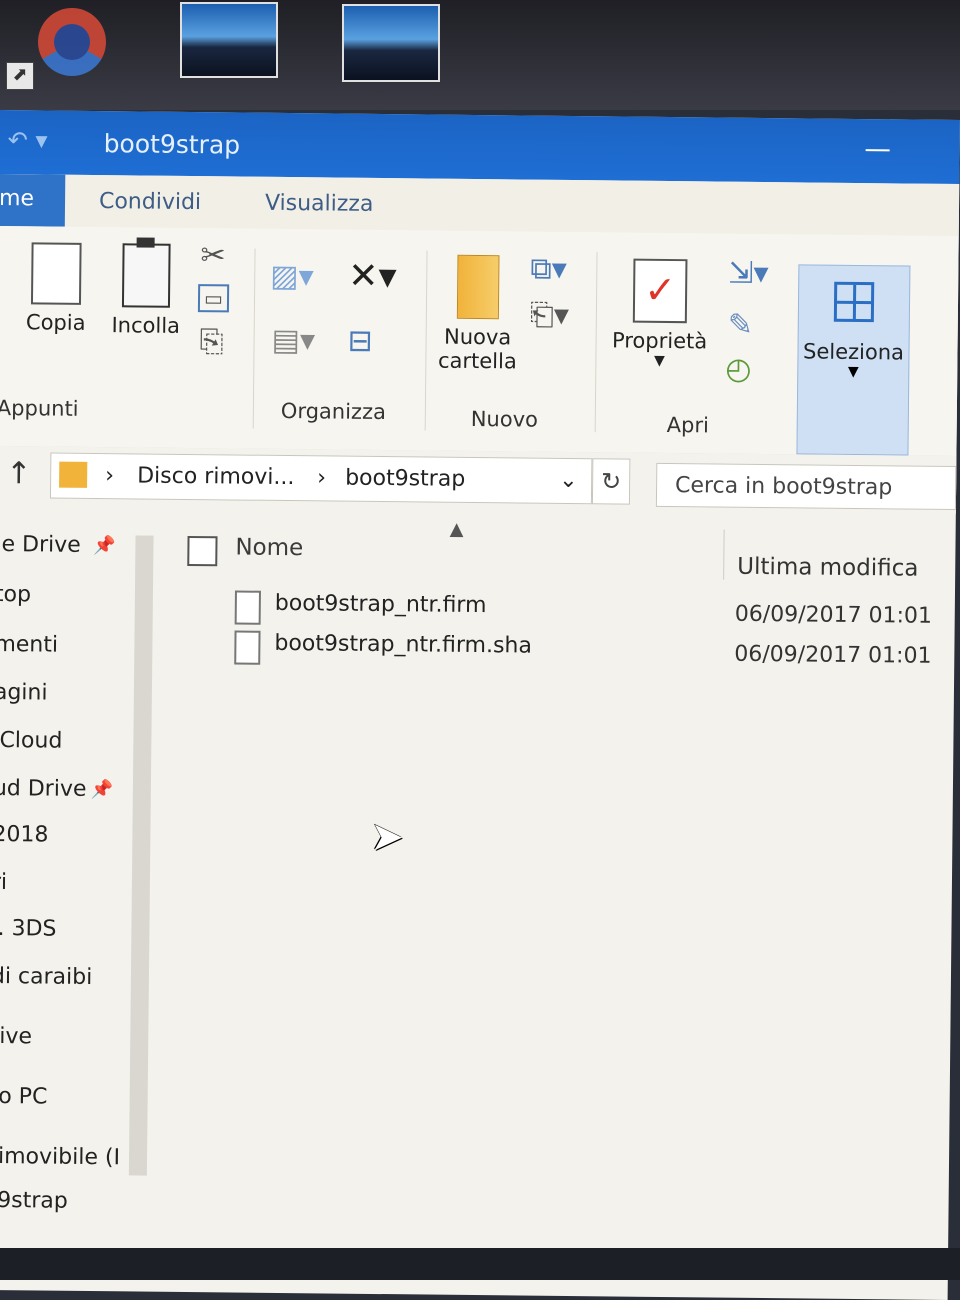 The height and width of the screenshot is (1300, 960). Describe the element at coordinates (806, 486) in the screenshot. I see `search-input: Cerca in boot9strap` at that location.